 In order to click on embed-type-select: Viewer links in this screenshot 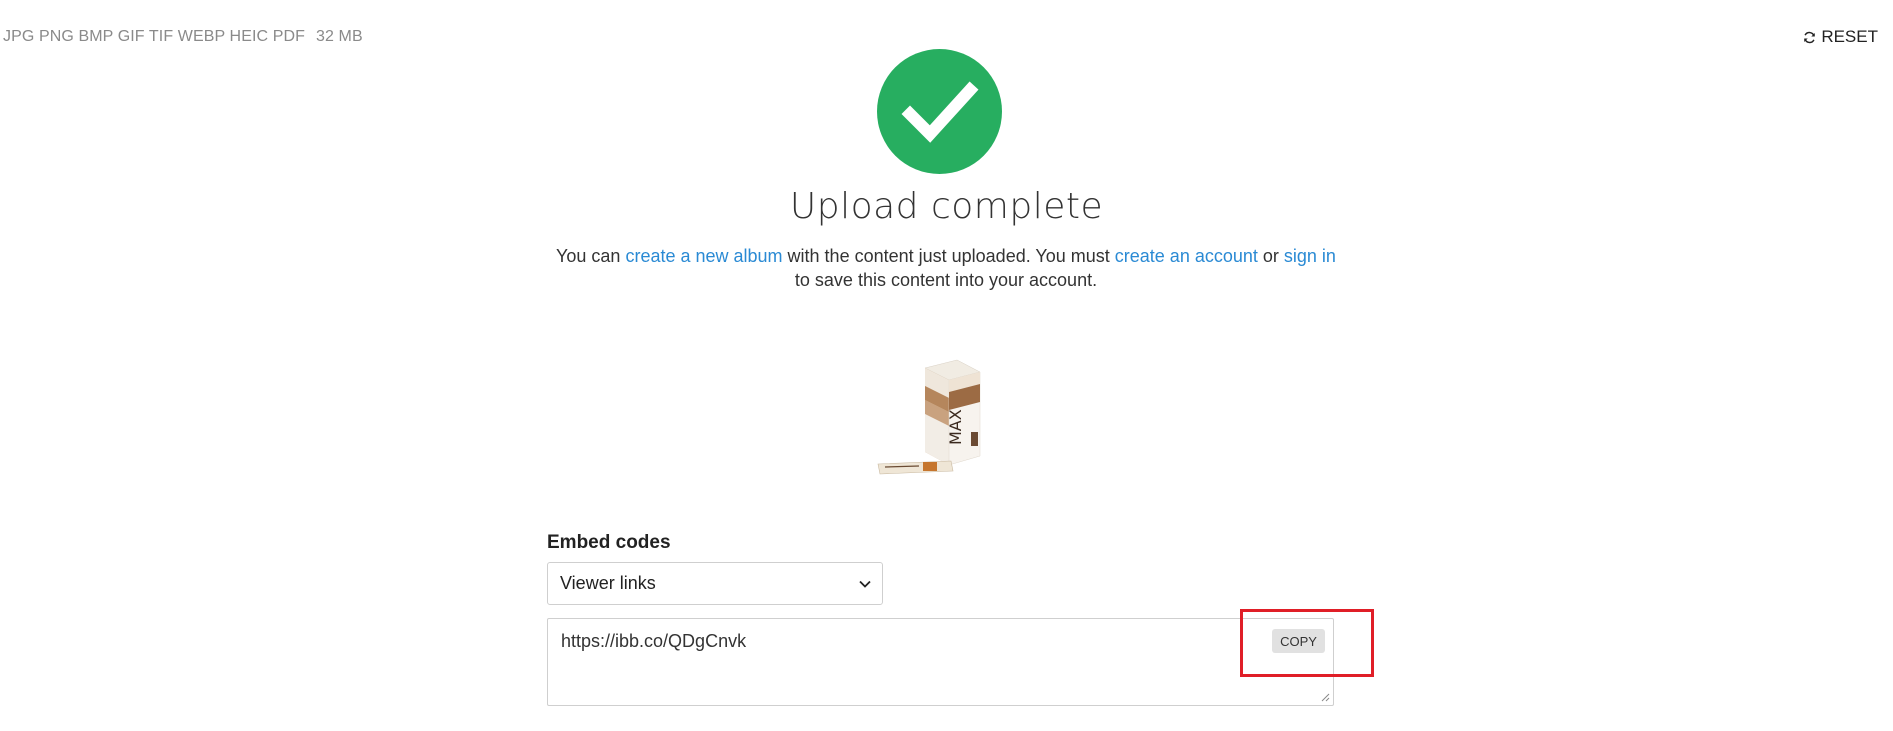, I will do `click(715, 583)`.